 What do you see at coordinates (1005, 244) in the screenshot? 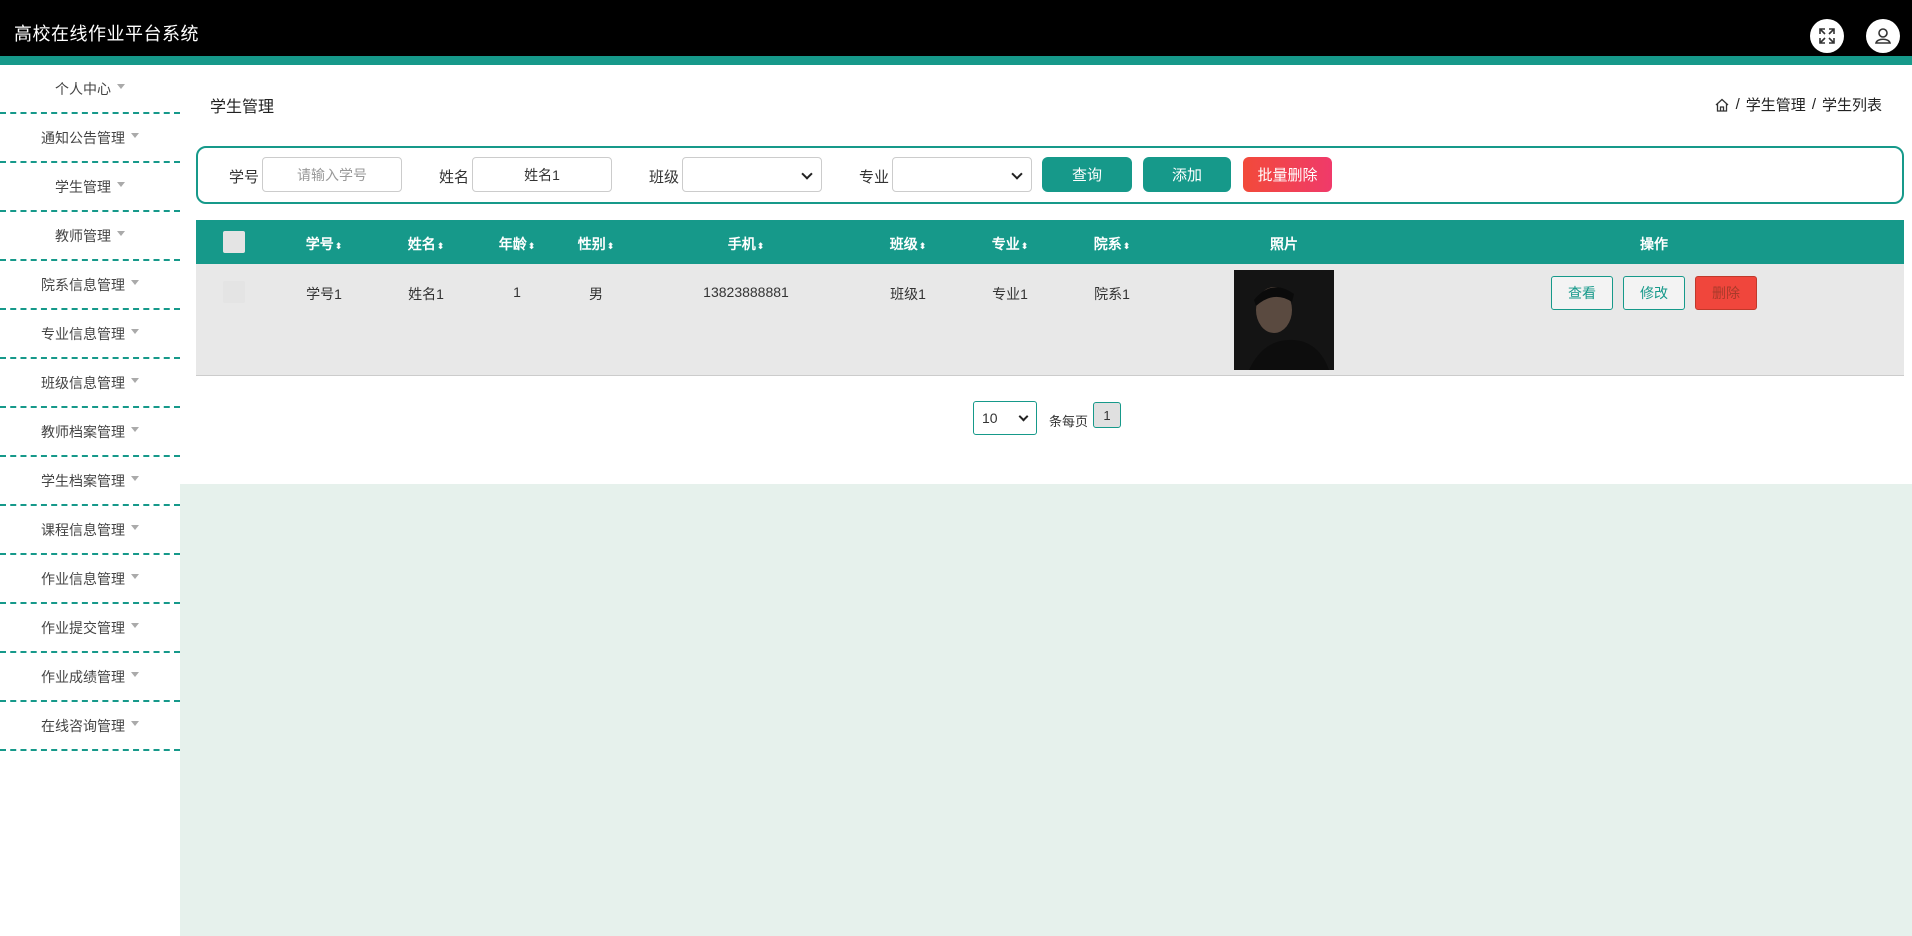
I see `header-label: 专业` at bounding box center [1005, 244].